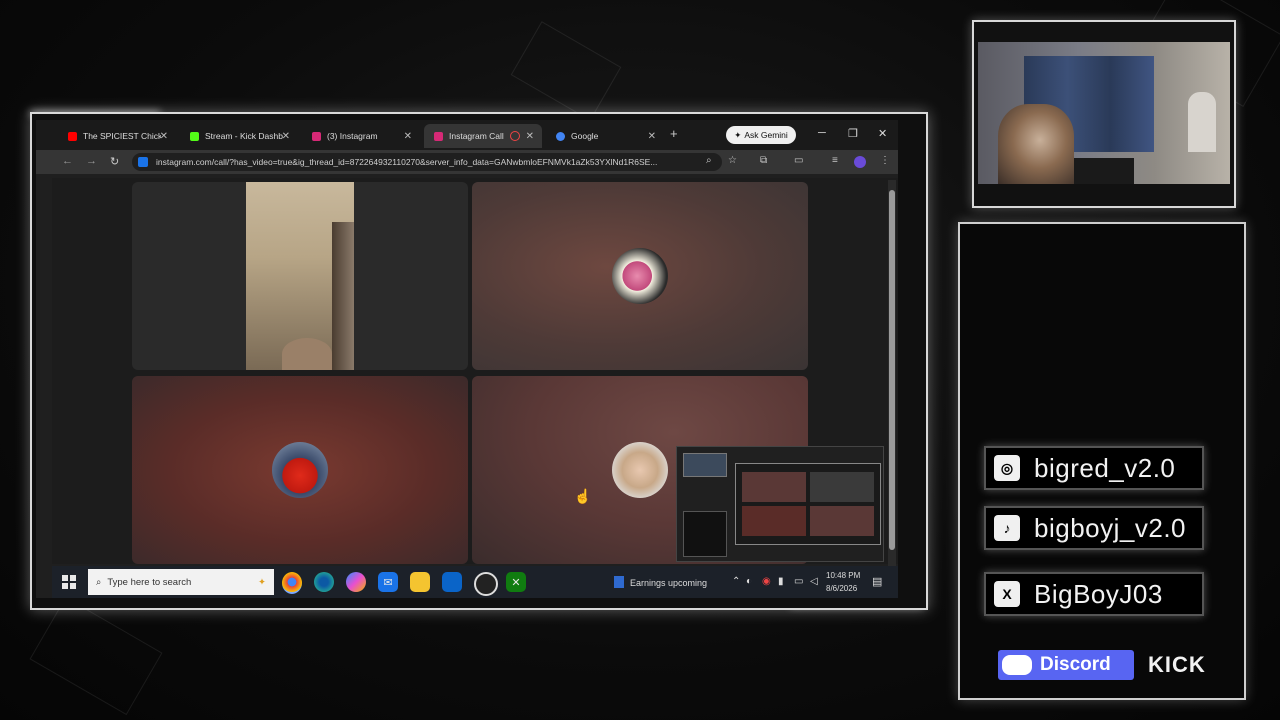 Image resolution: width=1280 pixels, height=720 pixels. What do you see at coordinates (149, 582) in the screenshot?
I see `search-placeholder: Type here to search` at bounding box center [149, 582].